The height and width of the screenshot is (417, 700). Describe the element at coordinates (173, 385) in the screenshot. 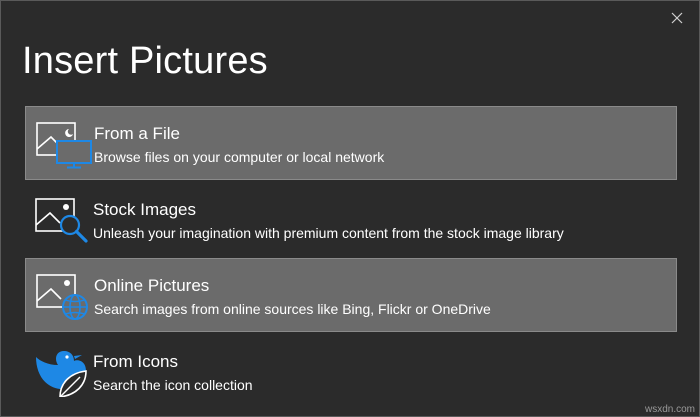

I see `option-description: Search the icon collection` at that location.